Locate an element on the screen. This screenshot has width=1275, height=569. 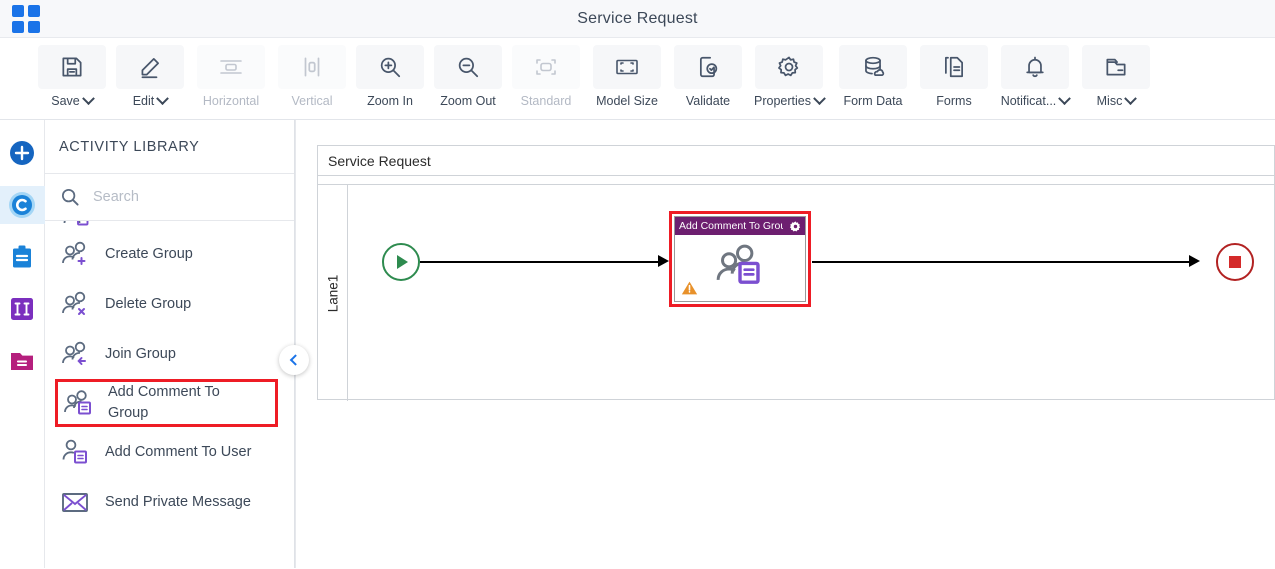
horizontal-icon is located at coordinates (231, 67).